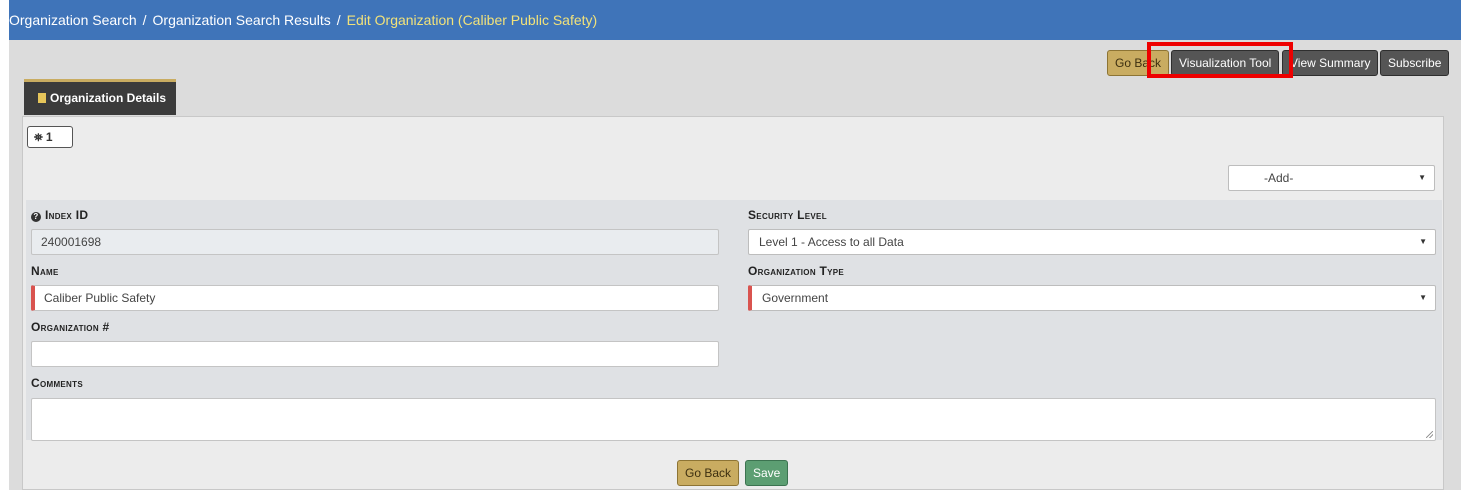 This screenshot has width=1461, height=490. I want to click on save-button: Save, so click(767, 473).